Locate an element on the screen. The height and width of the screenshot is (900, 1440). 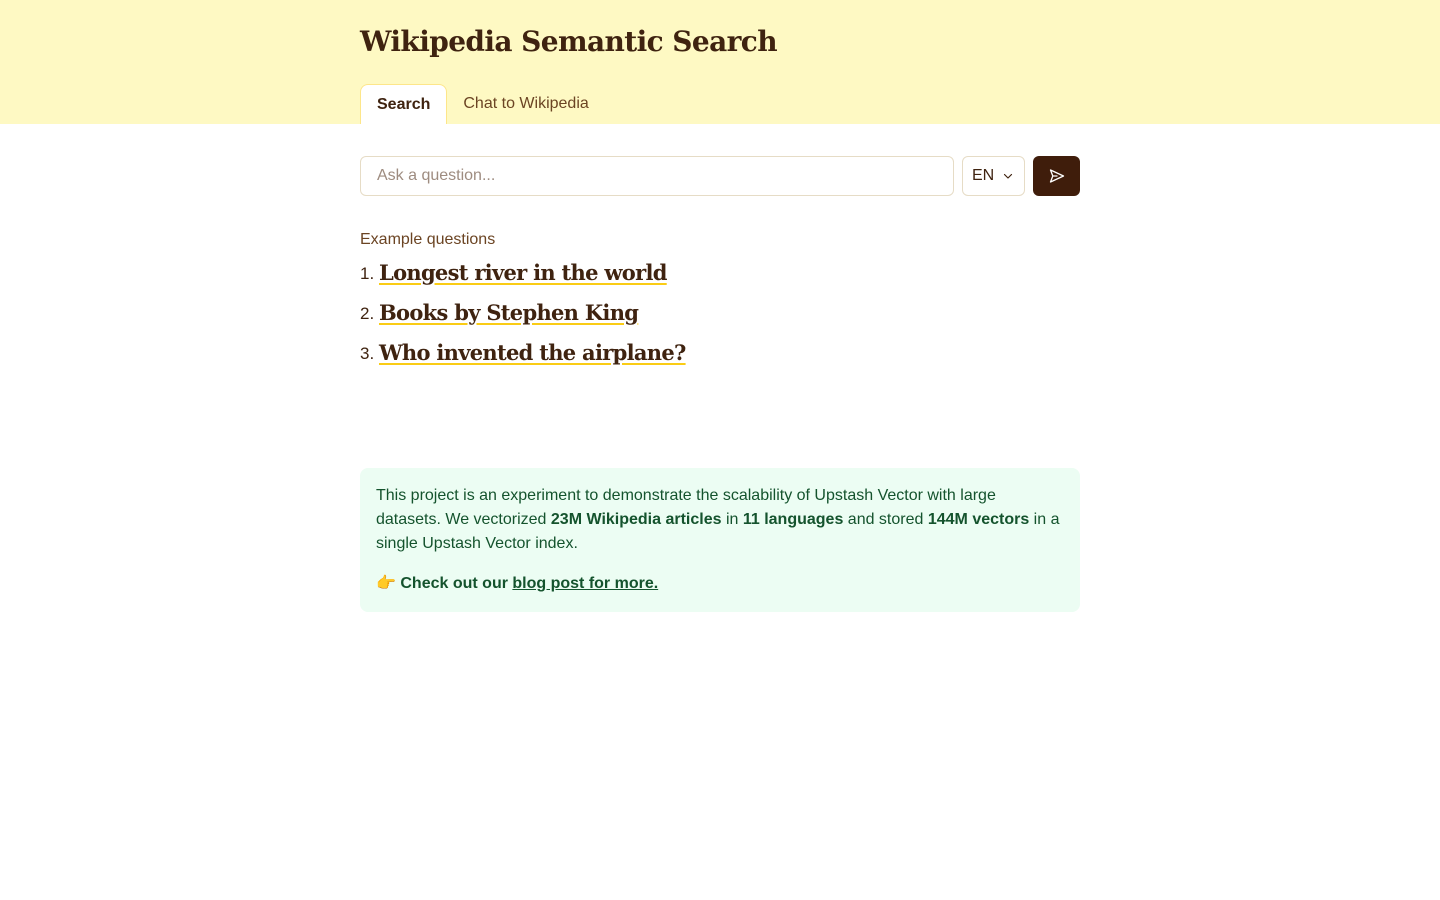
list-item-number: 1. is located at coordinates (367, 273).